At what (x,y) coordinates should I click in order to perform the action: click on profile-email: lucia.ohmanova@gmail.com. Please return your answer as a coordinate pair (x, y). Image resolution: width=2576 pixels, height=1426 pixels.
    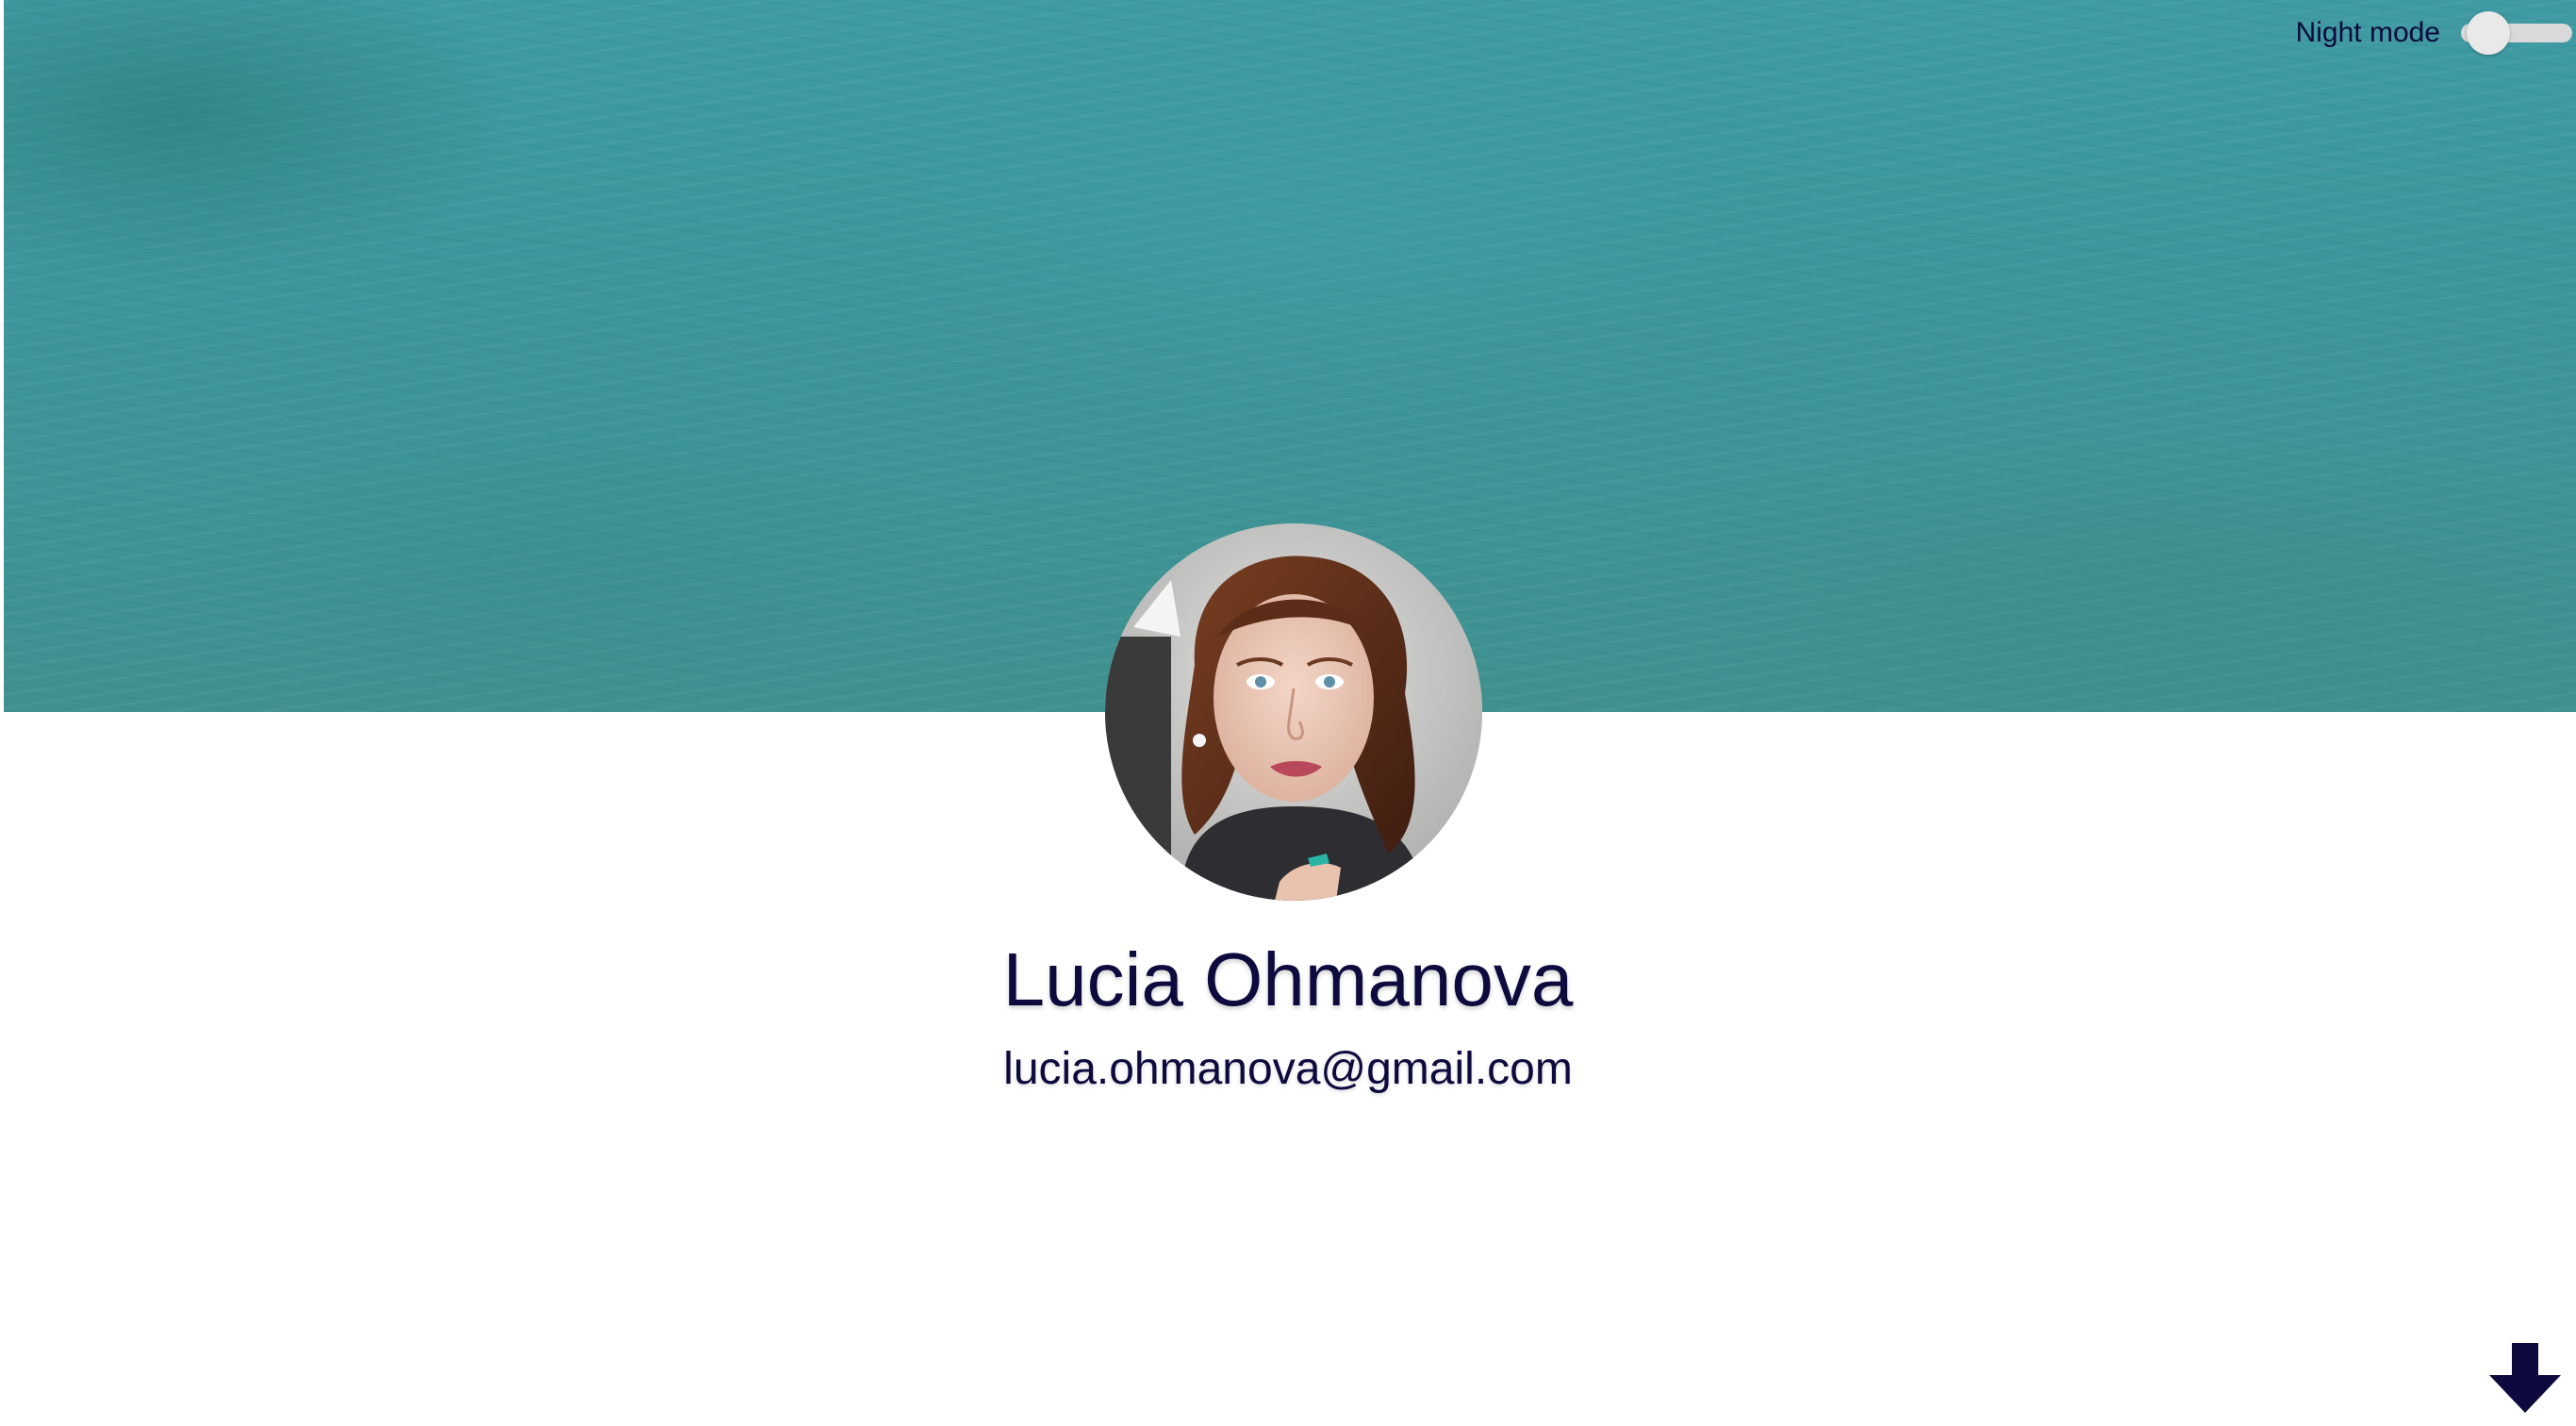
    Looking at the image, I should click on (1288, 1069).